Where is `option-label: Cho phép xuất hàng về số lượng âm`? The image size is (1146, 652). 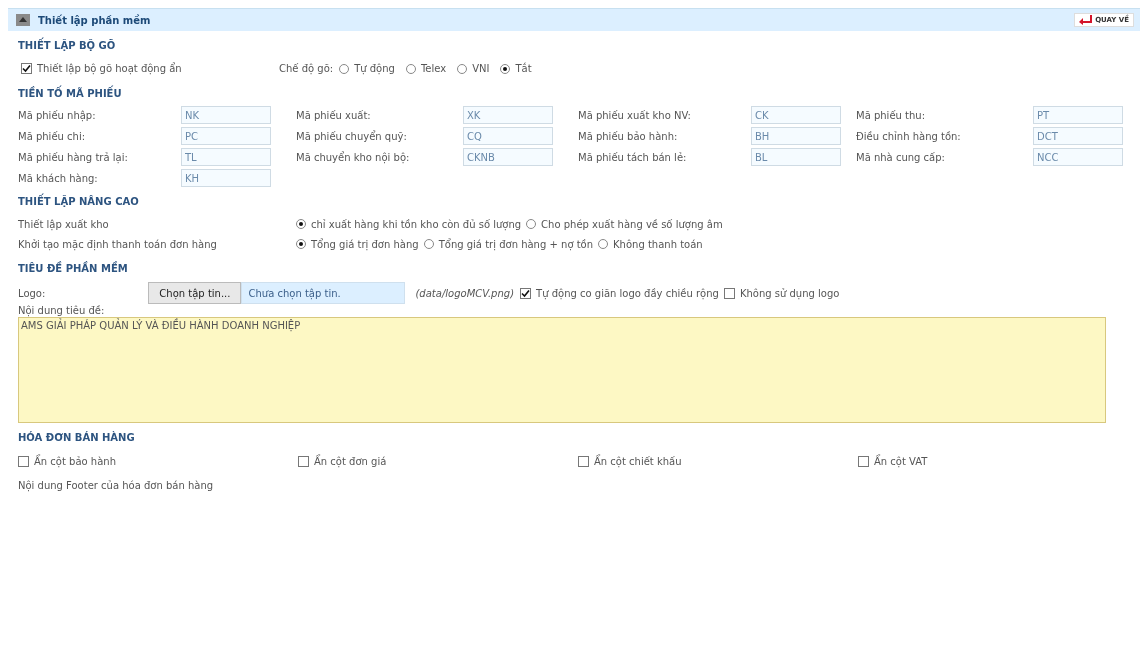 option-label: Cho phép xuất hàng về số lượng âm is located at coordinates (632, 224).